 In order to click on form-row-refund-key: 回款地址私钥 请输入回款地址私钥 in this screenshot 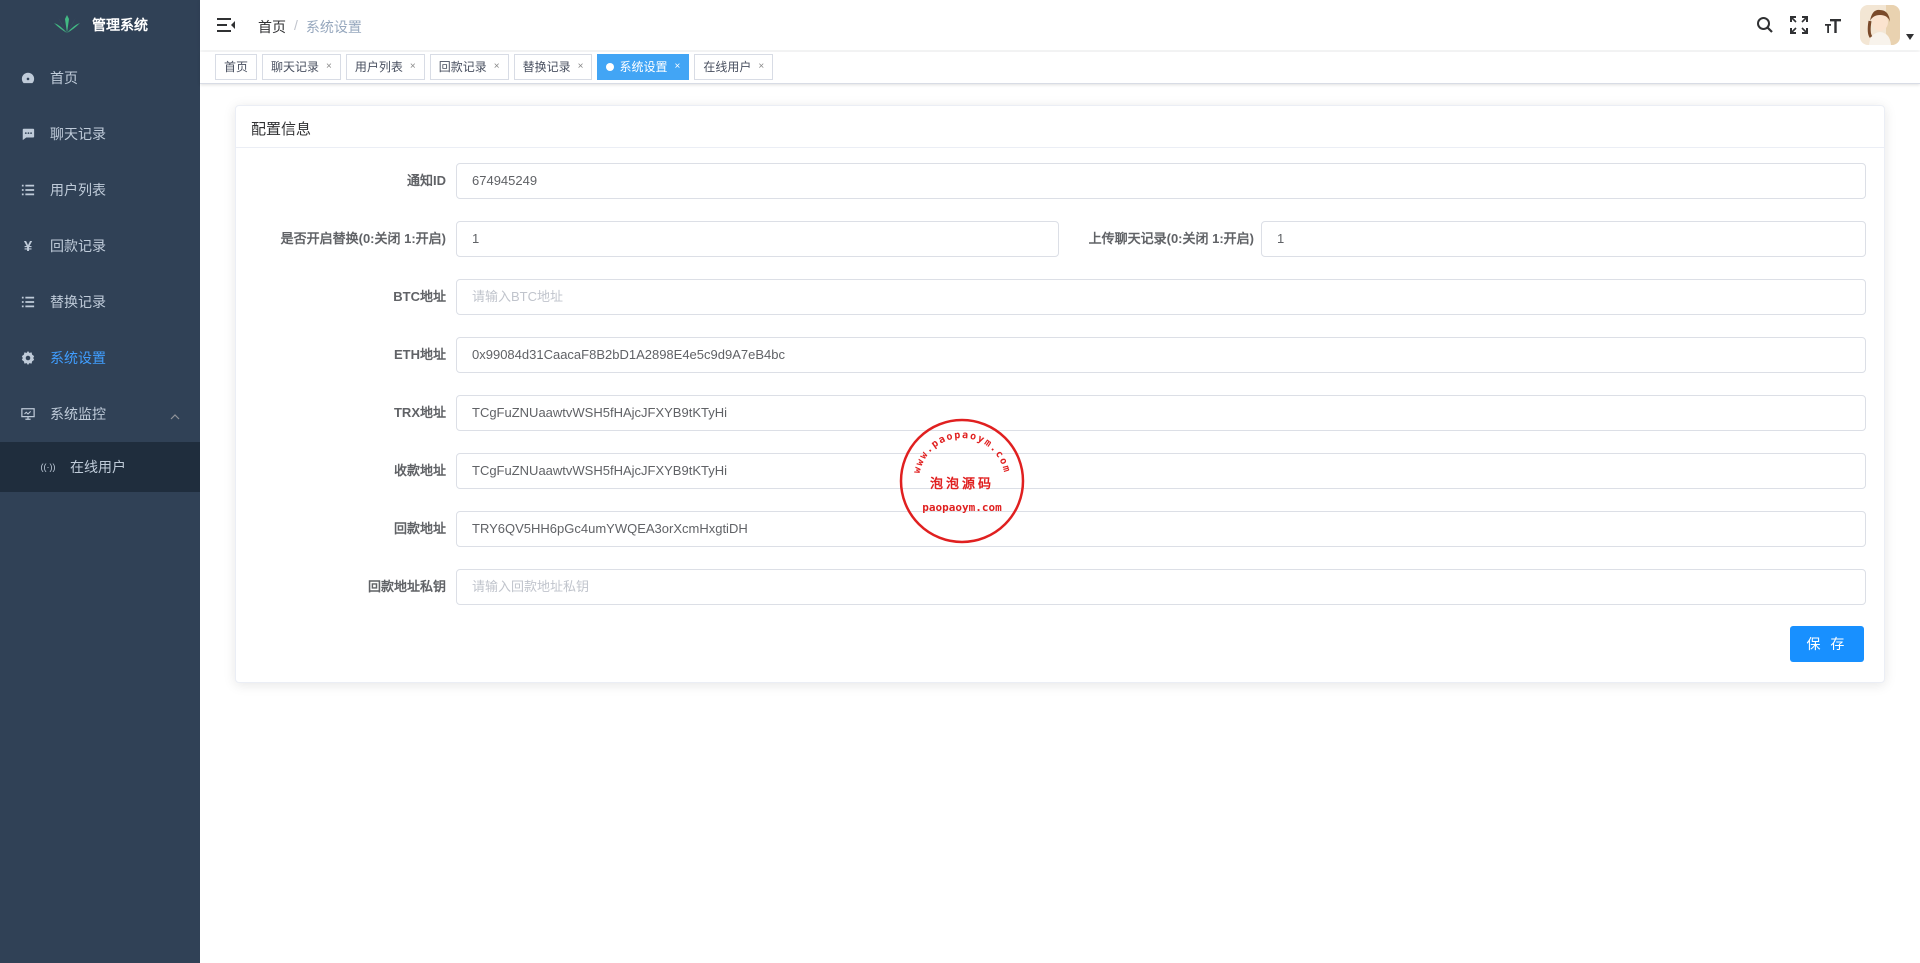, I will do `click(1061, 587)`.